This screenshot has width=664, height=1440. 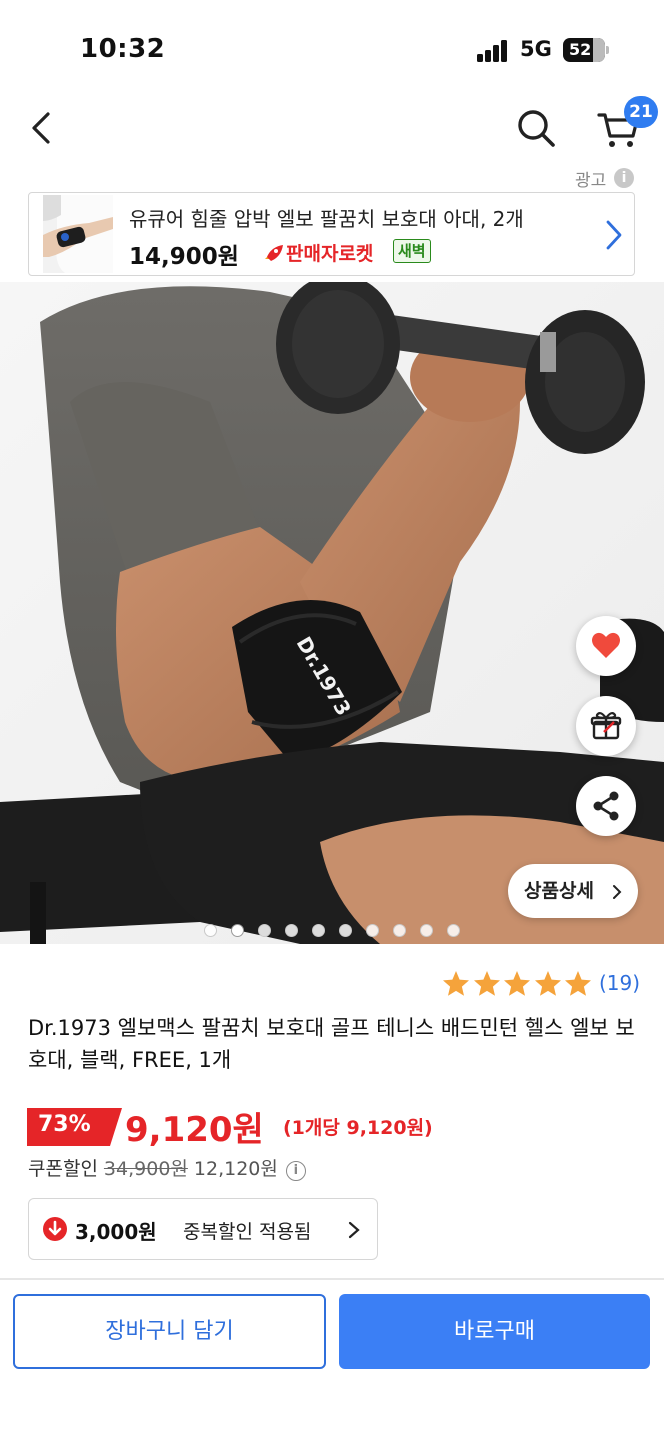 I want to click on heart-icon, so click(x=606, y=645).